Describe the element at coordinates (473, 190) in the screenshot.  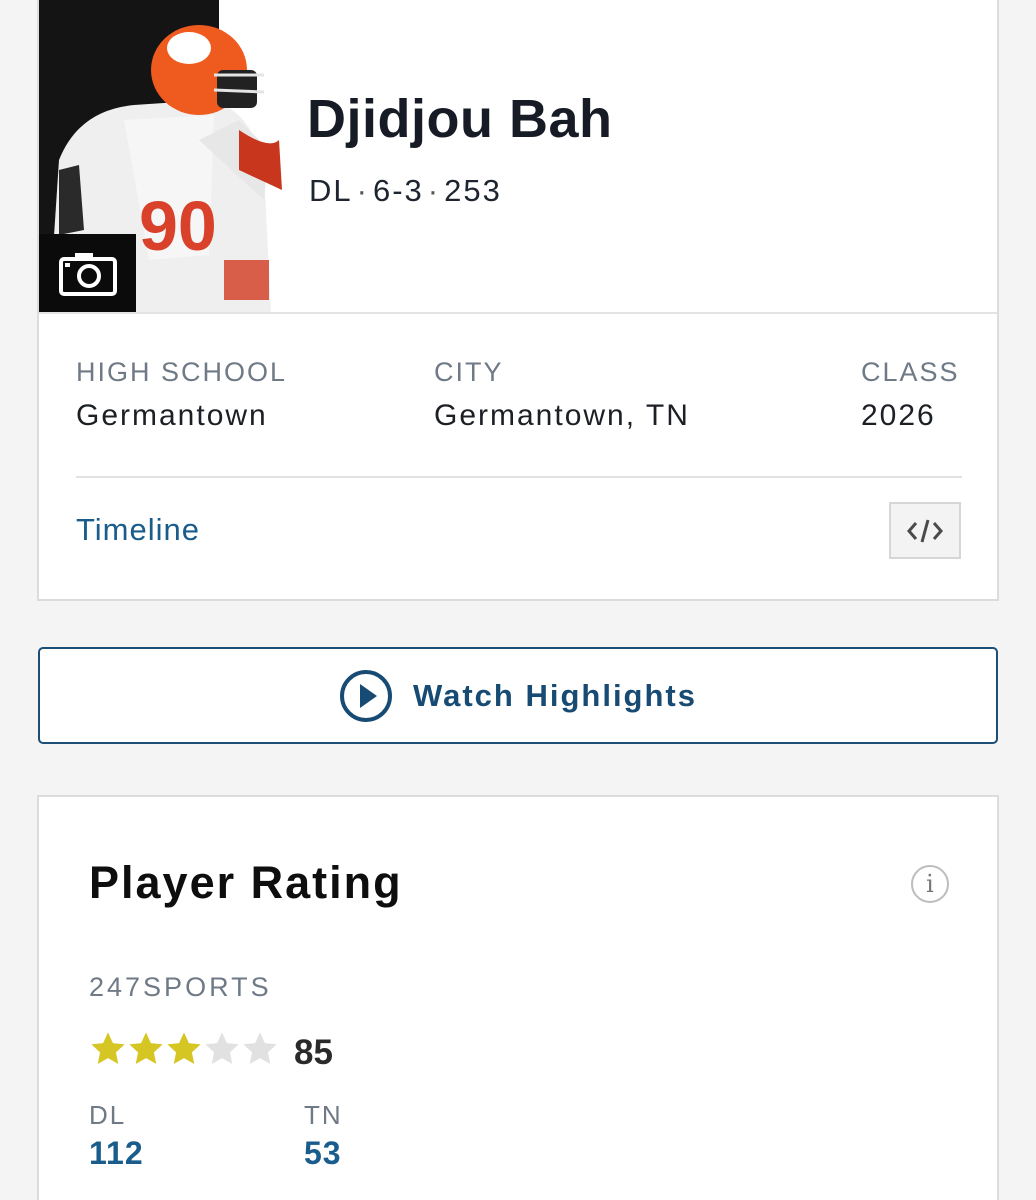
I see `player-weight: 253` at that location.